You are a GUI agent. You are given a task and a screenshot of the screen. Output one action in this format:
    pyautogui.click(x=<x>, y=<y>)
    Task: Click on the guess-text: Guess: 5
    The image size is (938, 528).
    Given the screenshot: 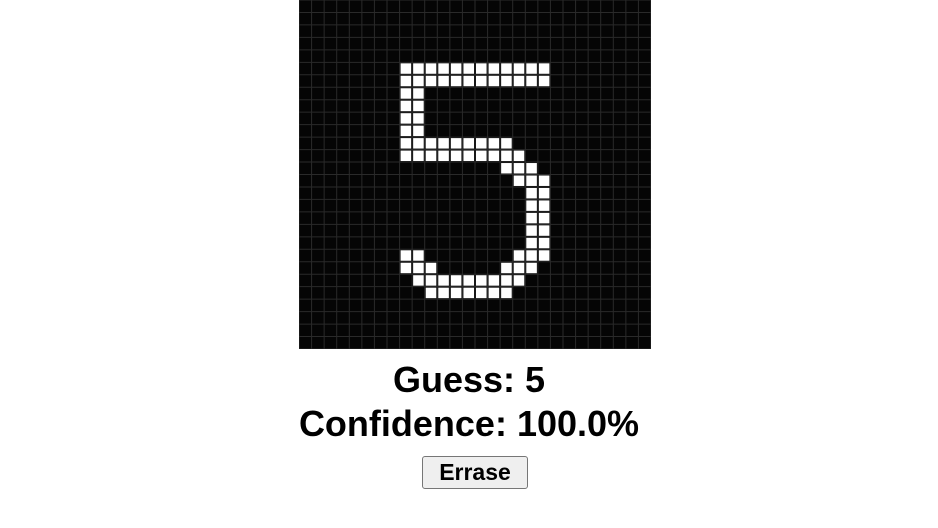 What is the action you would take?
    pyautogui.click(x=469, y=379)
    